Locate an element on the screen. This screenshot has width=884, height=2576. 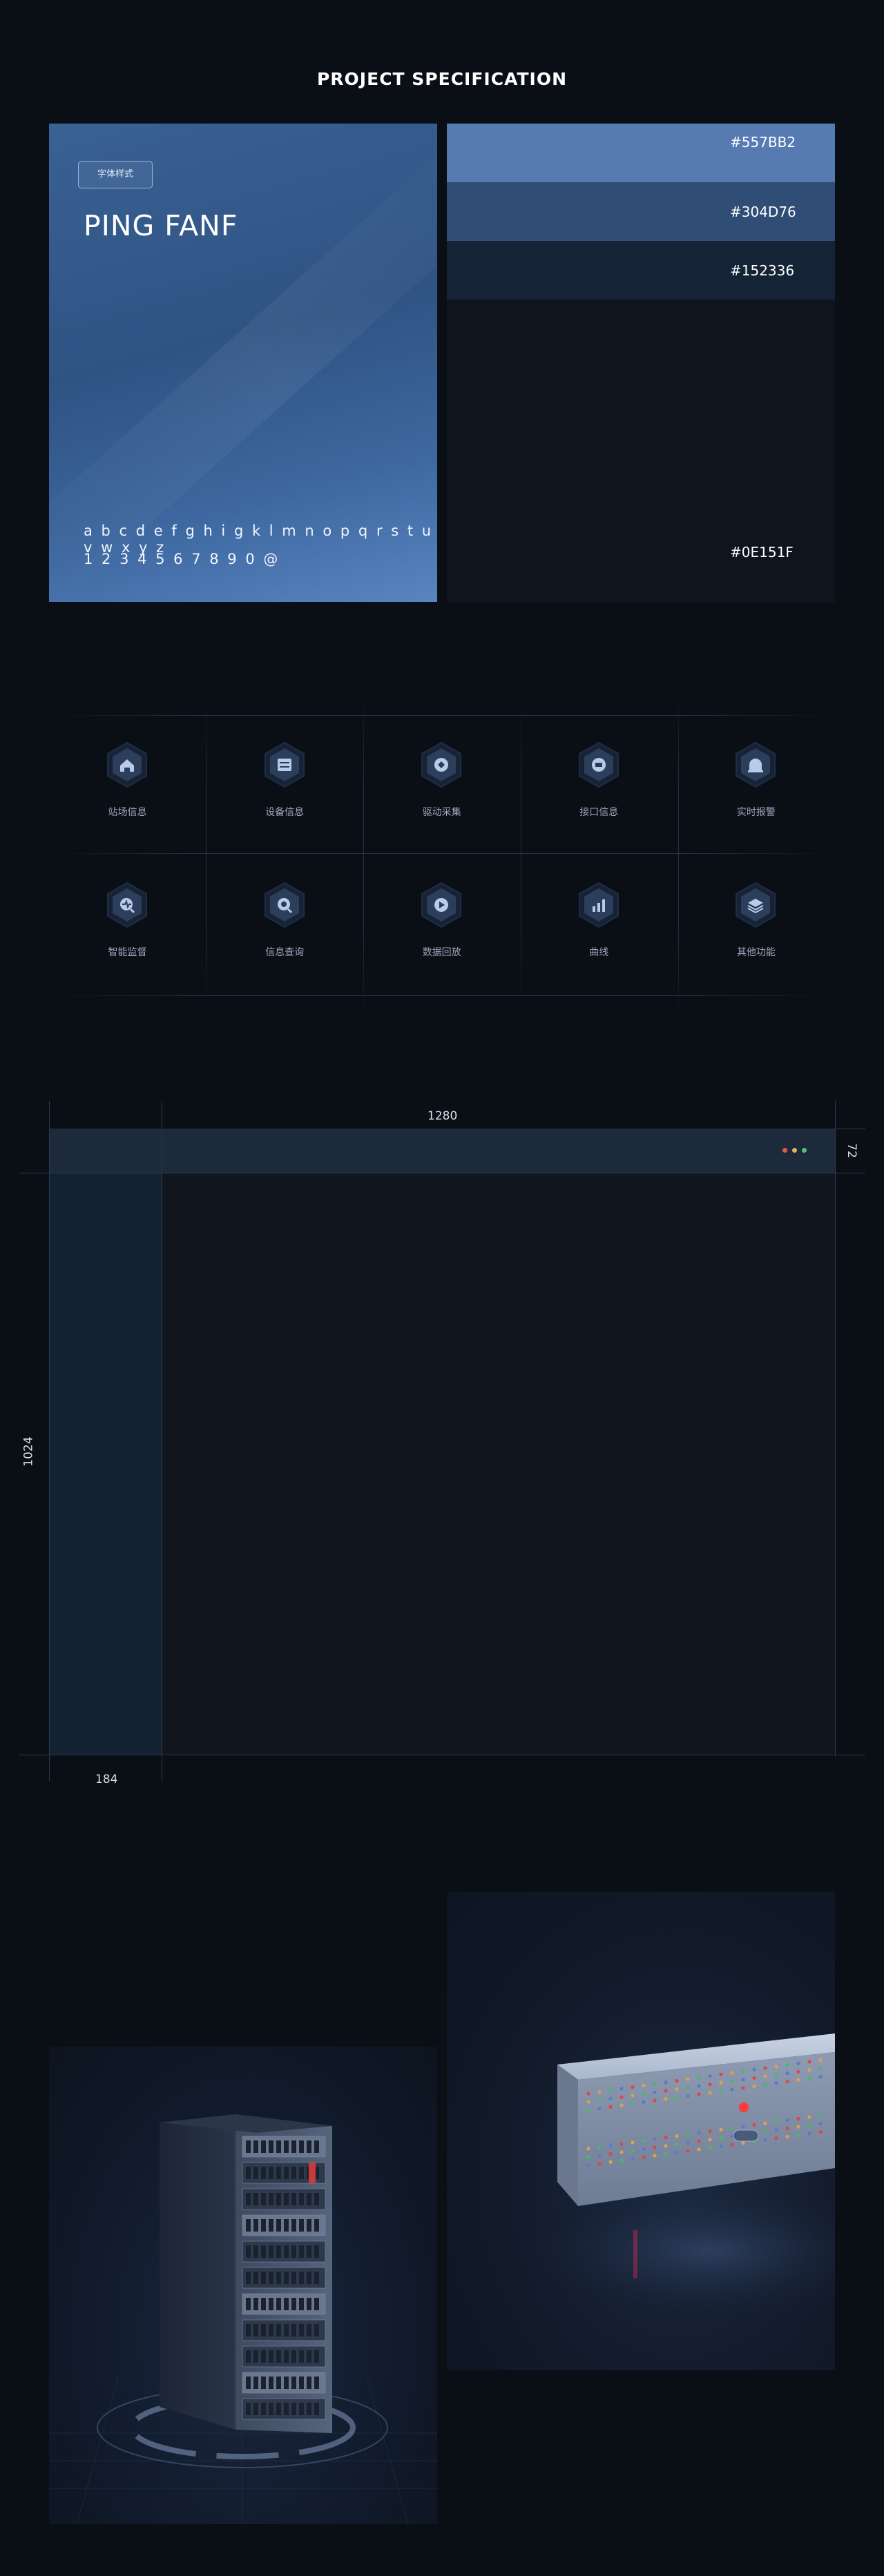
function-tile: 实时报警 is located at coordinates (756, 784).